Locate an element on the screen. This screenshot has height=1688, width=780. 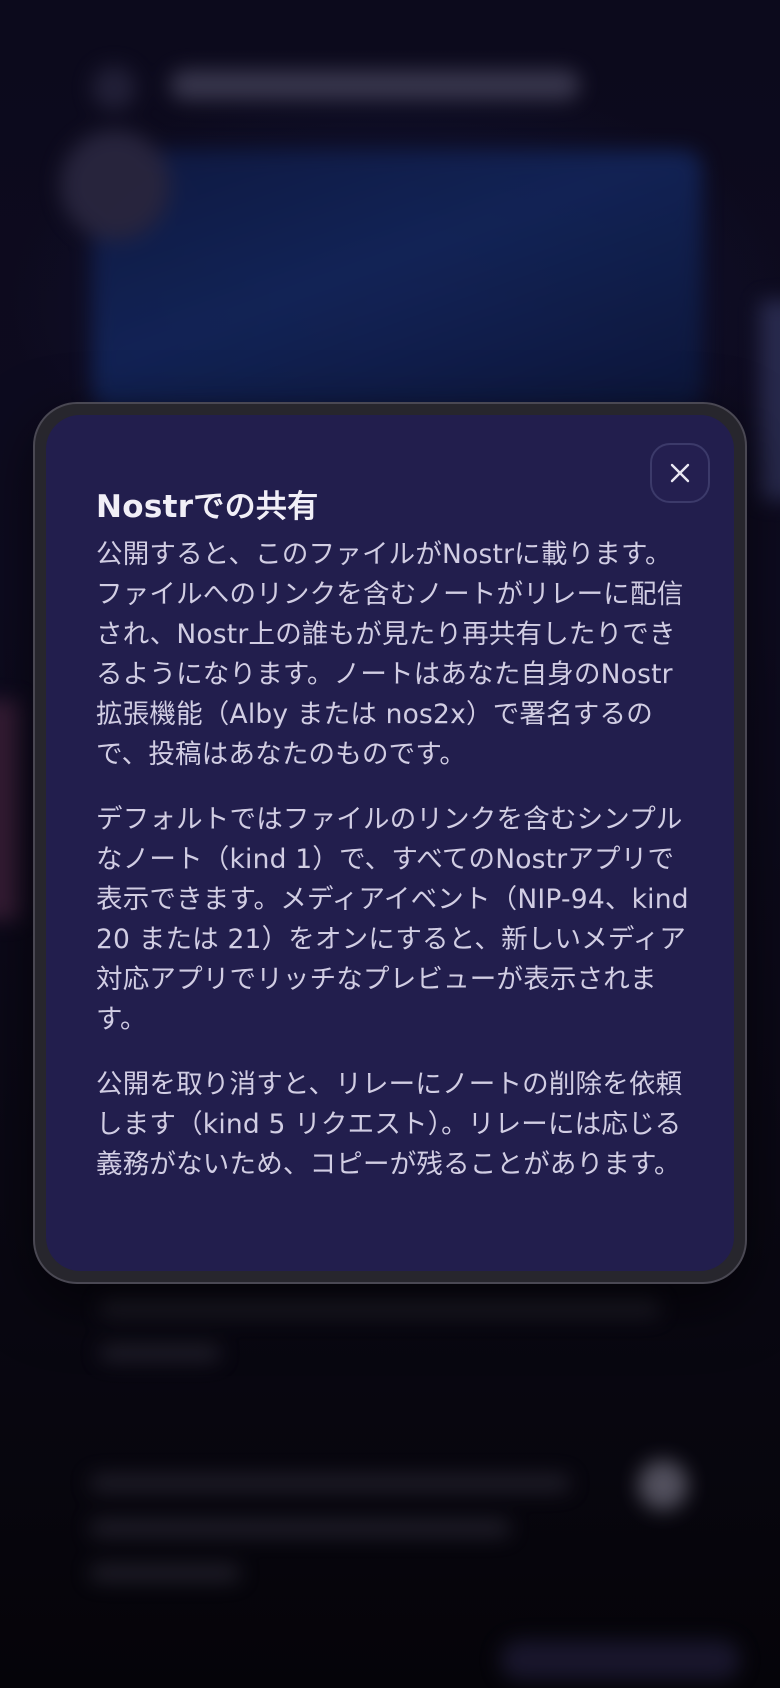
background-back-button is located at coordinates (114, 88).